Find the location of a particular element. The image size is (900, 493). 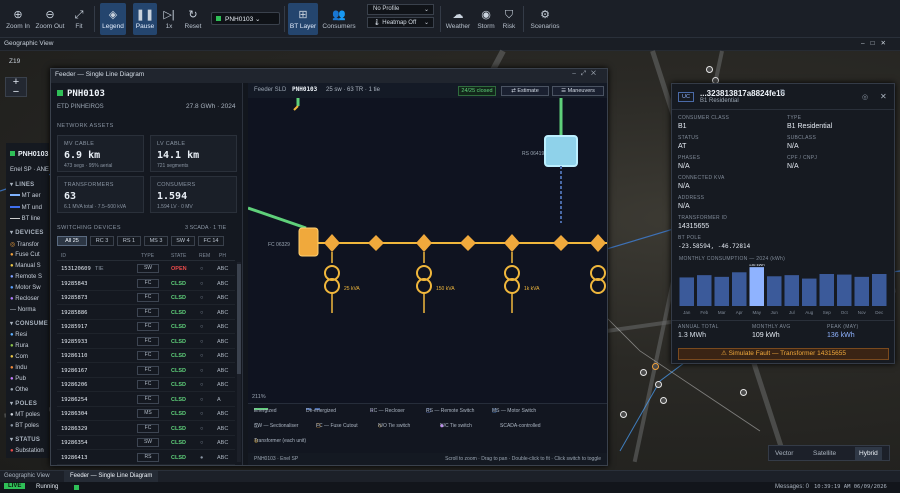

basemap-vector: Vector is located at coordinates (784, 453).